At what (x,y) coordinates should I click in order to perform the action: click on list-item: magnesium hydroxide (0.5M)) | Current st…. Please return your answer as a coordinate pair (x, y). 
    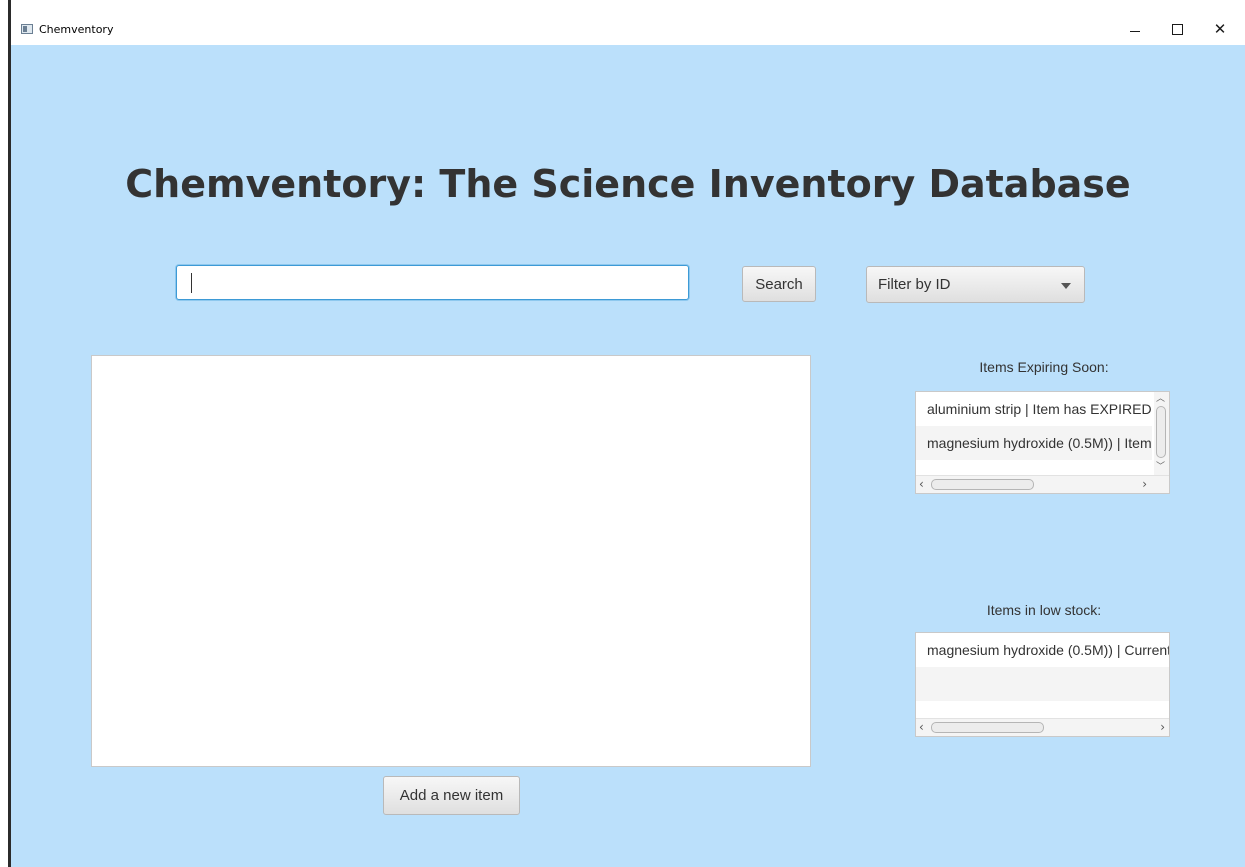
    Looking at the image, I should click on (1042, 650).